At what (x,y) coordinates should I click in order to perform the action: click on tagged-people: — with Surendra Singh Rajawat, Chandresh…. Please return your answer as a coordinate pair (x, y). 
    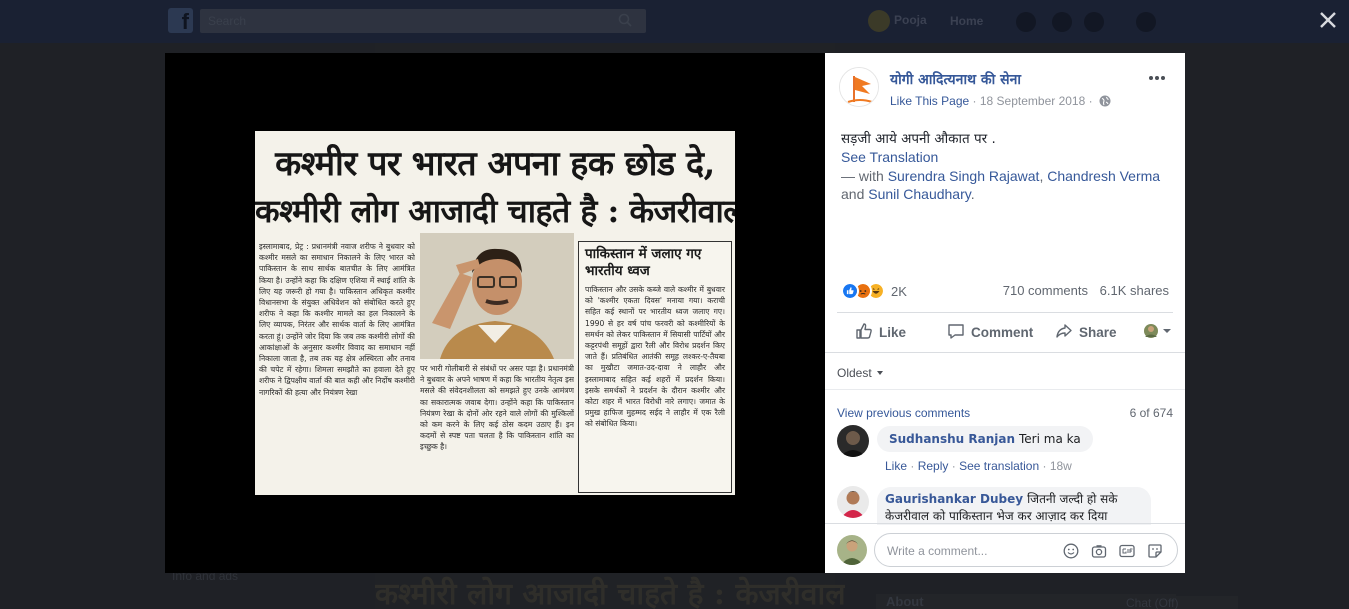
    Looking at the image, I should click on (1006, 185).